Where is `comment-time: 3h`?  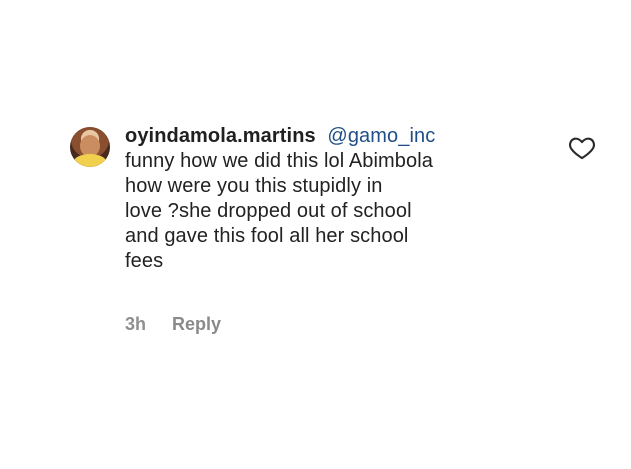
comment-time: 3h is located at coordinates (136, 324).